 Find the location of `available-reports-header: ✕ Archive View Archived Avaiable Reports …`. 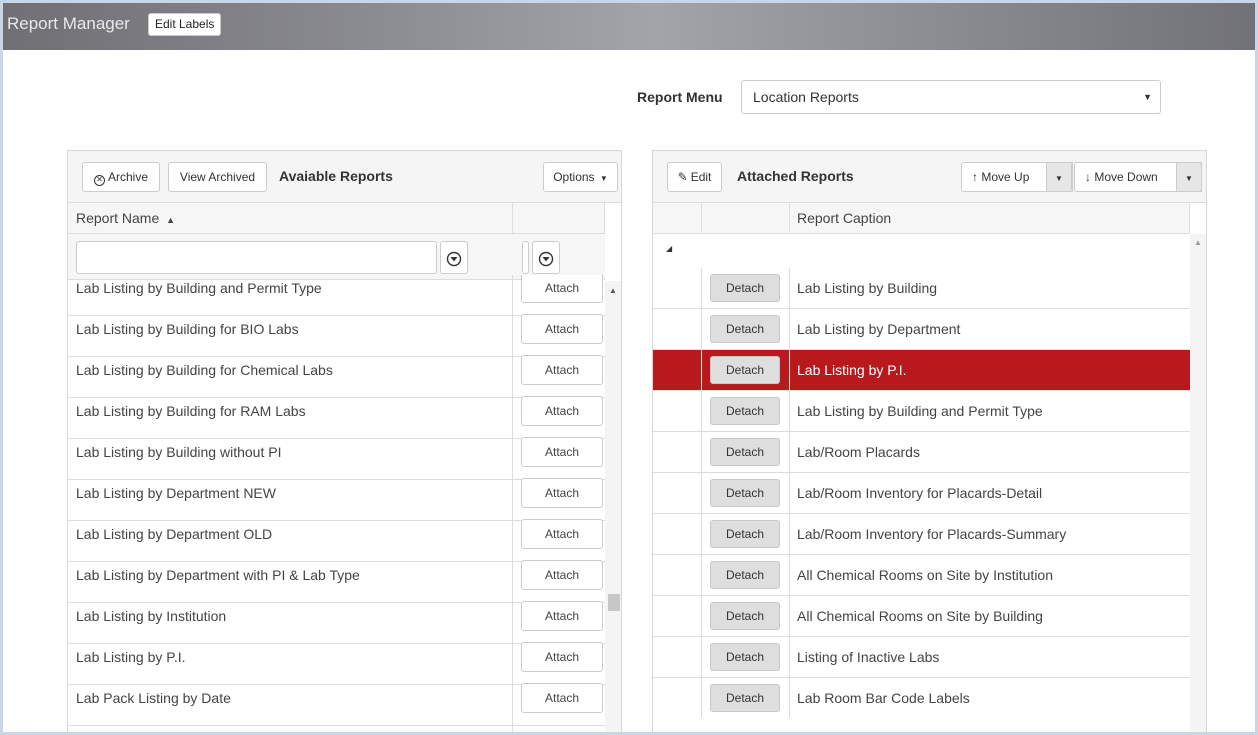

available-reports-header: ✕ Archive View Archived Avaiable Reports … is located at coordinates (344, 177).